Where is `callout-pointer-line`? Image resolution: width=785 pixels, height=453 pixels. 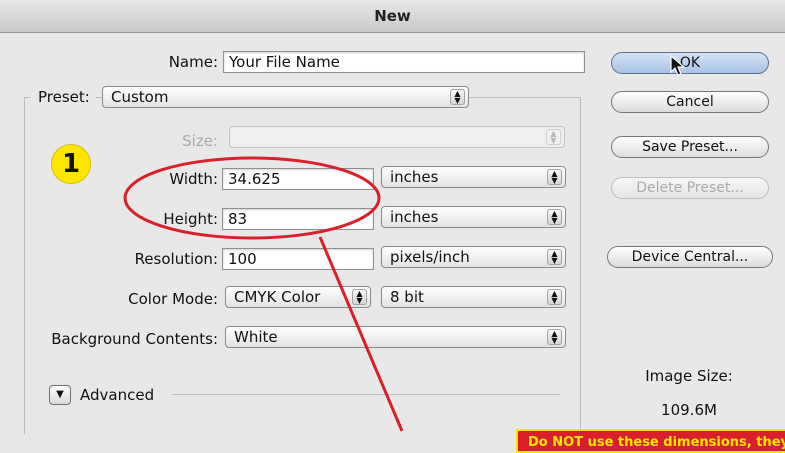 callout-pointer-line is located at coordinates (361, 334).